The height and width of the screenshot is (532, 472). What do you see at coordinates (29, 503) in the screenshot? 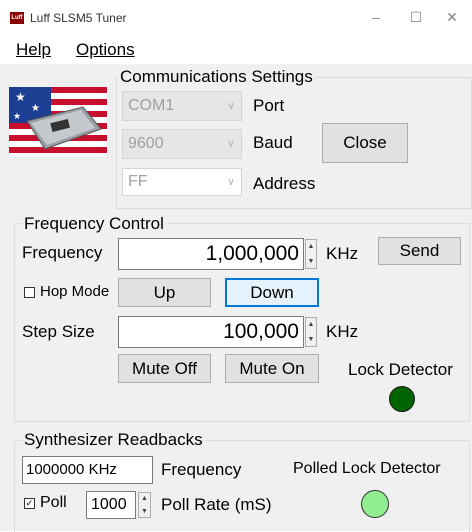
I see `poll-checkbox: ✓` at bounding box center [29, 503].